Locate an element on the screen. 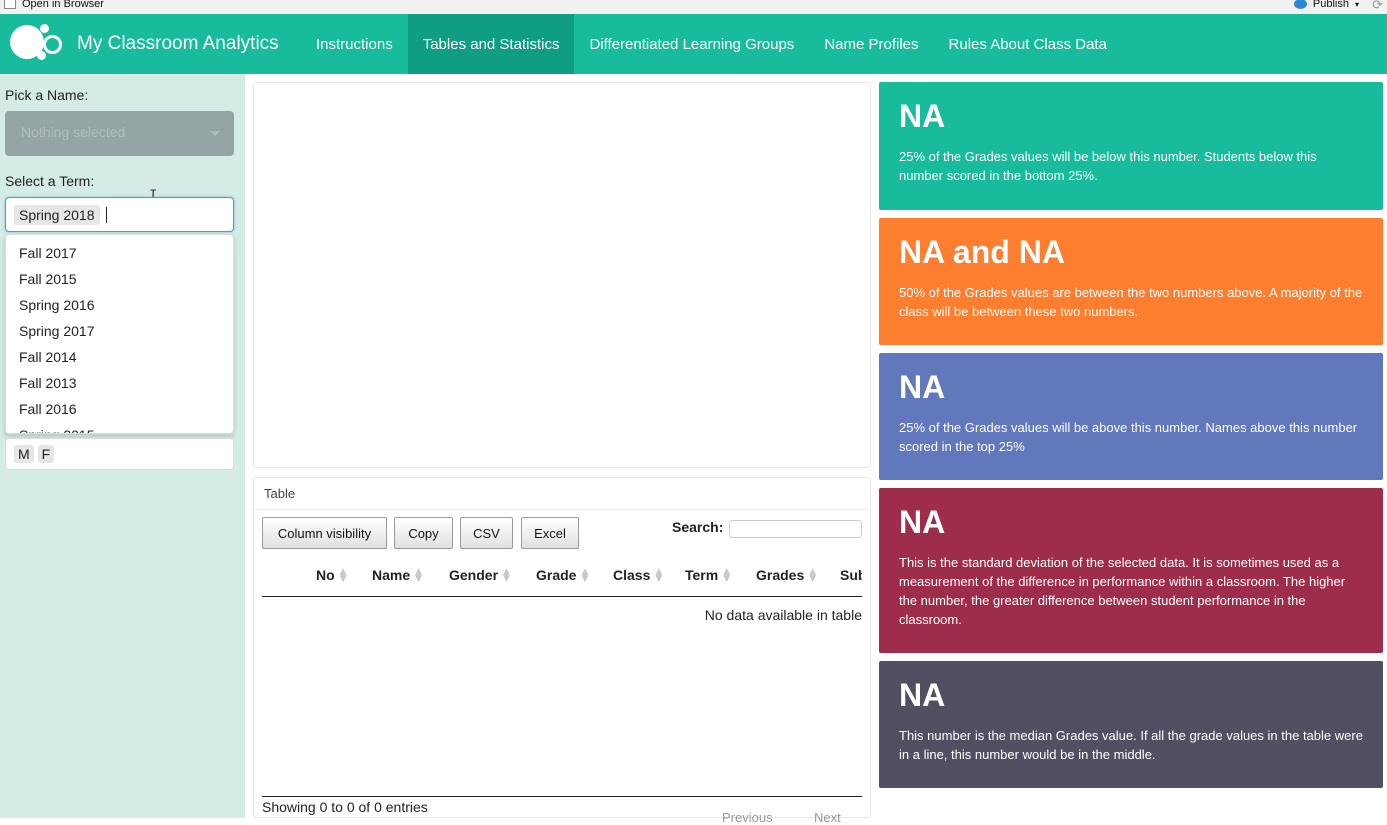  text-caret is located at coordinates (106, 214).